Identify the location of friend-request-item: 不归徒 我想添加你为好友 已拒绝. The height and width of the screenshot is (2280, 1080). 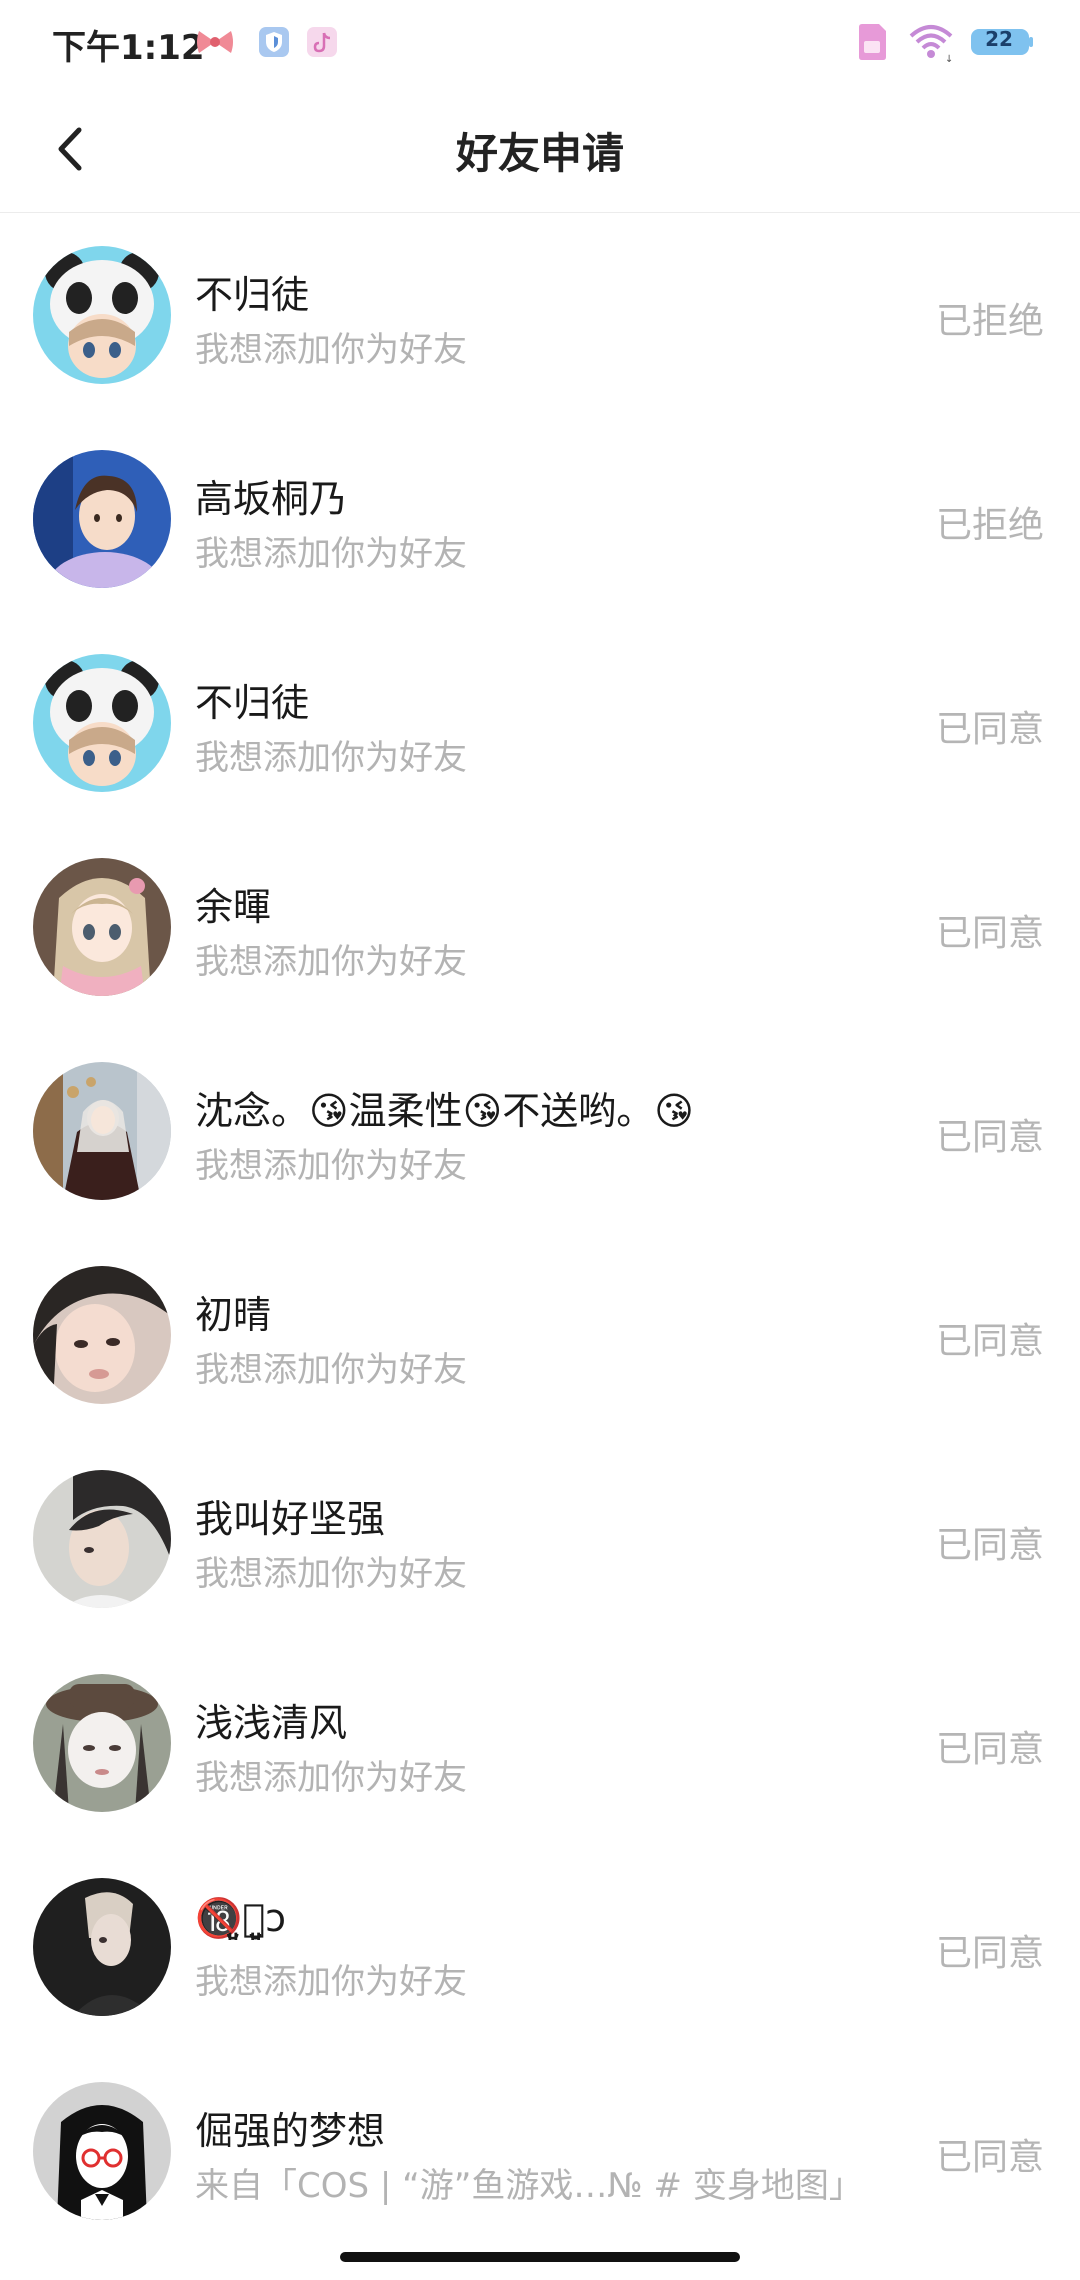
(540, 316).